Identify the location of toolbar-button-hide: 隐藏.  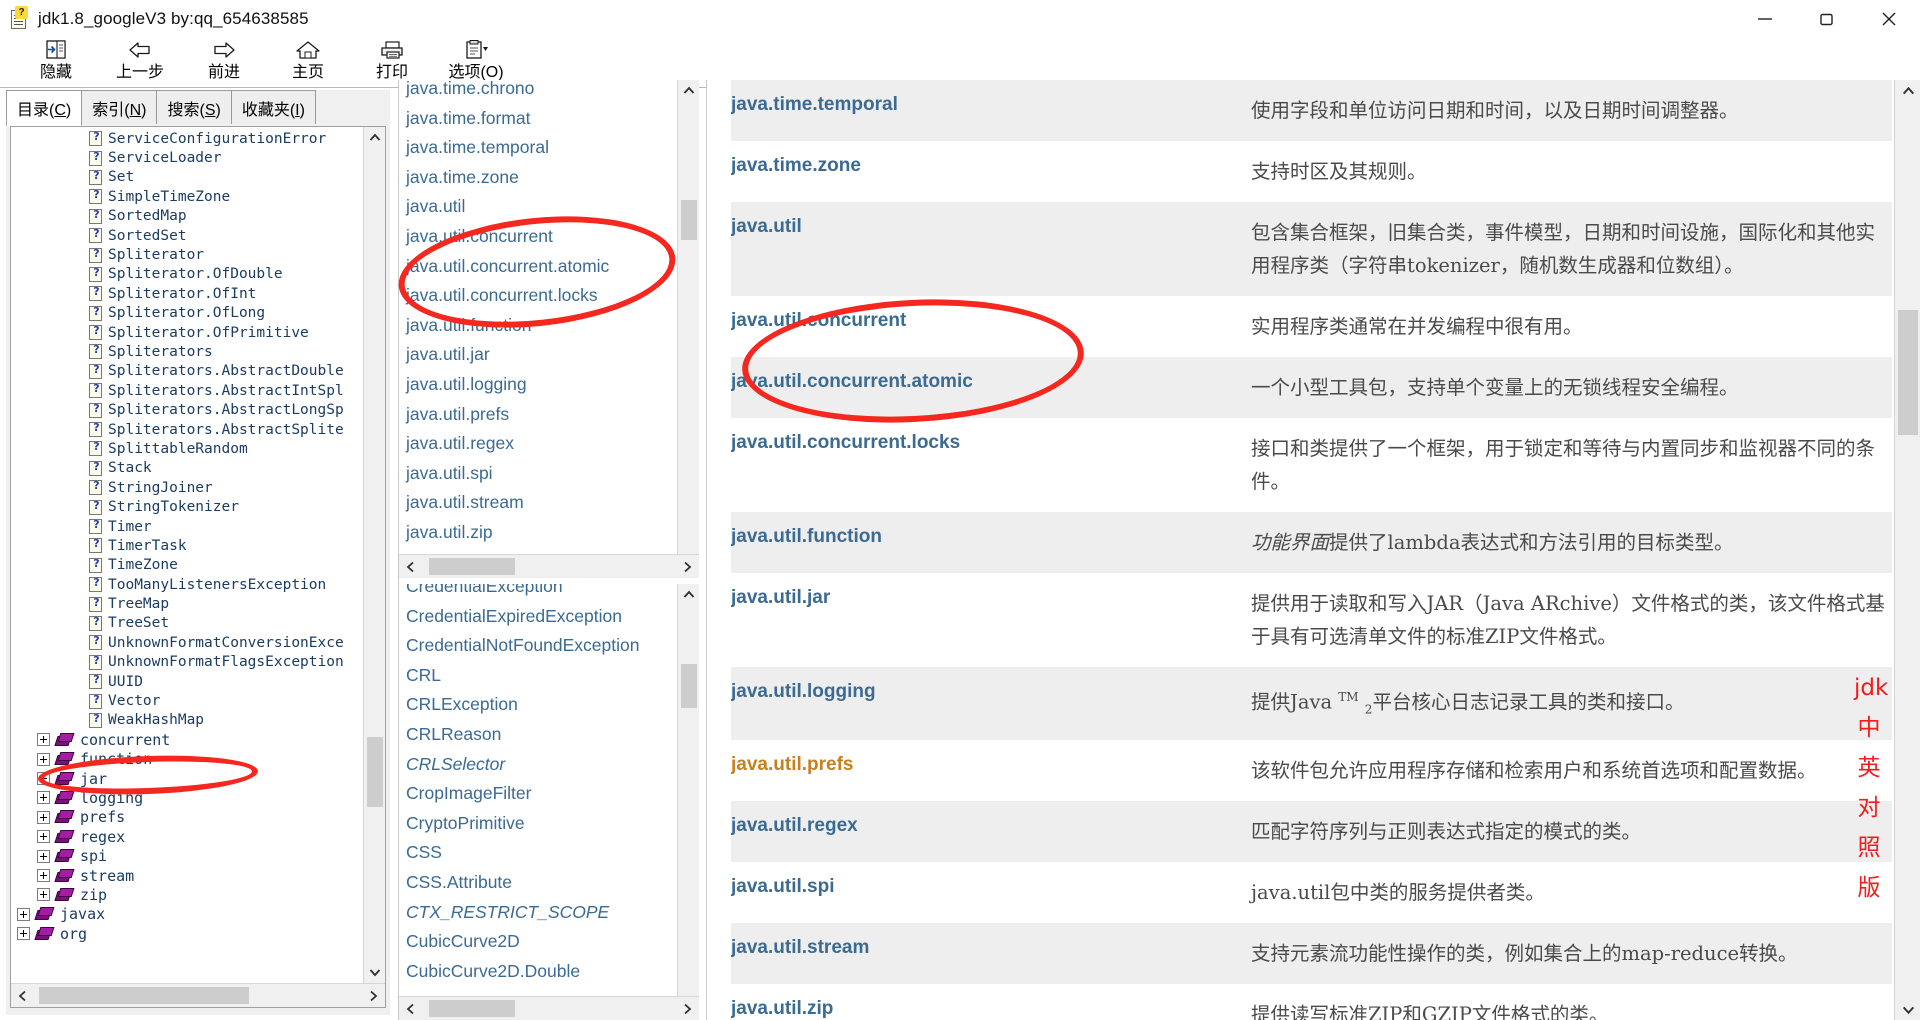
(56, 62).